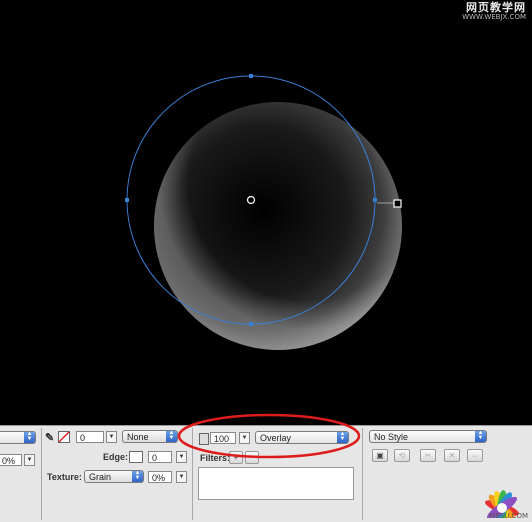 This screenshot has width=532, height=522. Describe the element at coordinates (375, 200) in the screenshot. I see `anchor-right` at that location.